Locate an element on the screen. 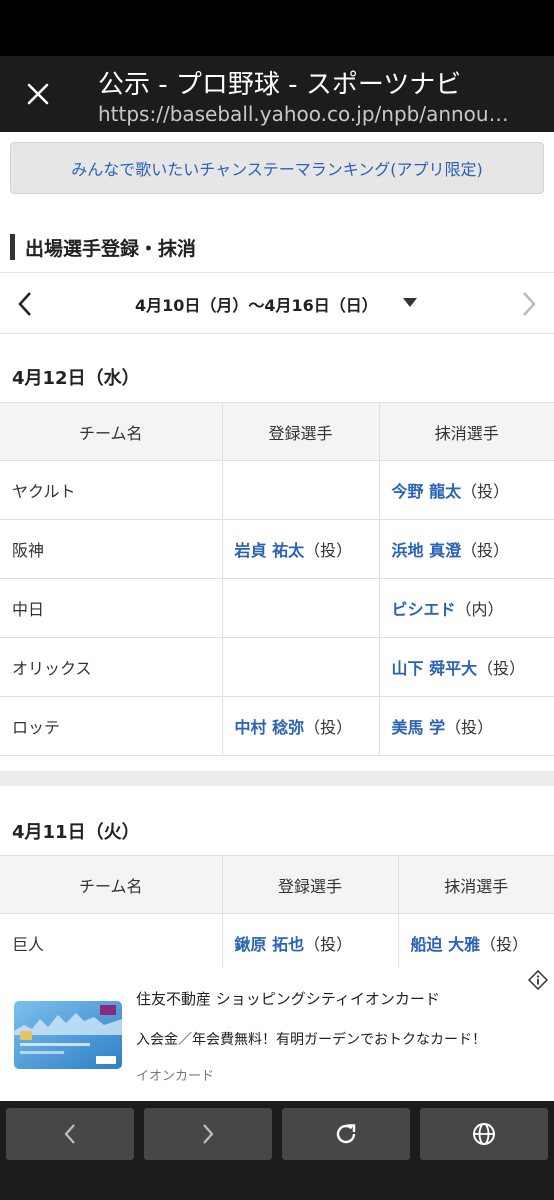 This screenshot has width=554, height=1200. player-link: 中村 稔弥 is located at coordinates (270, 727).